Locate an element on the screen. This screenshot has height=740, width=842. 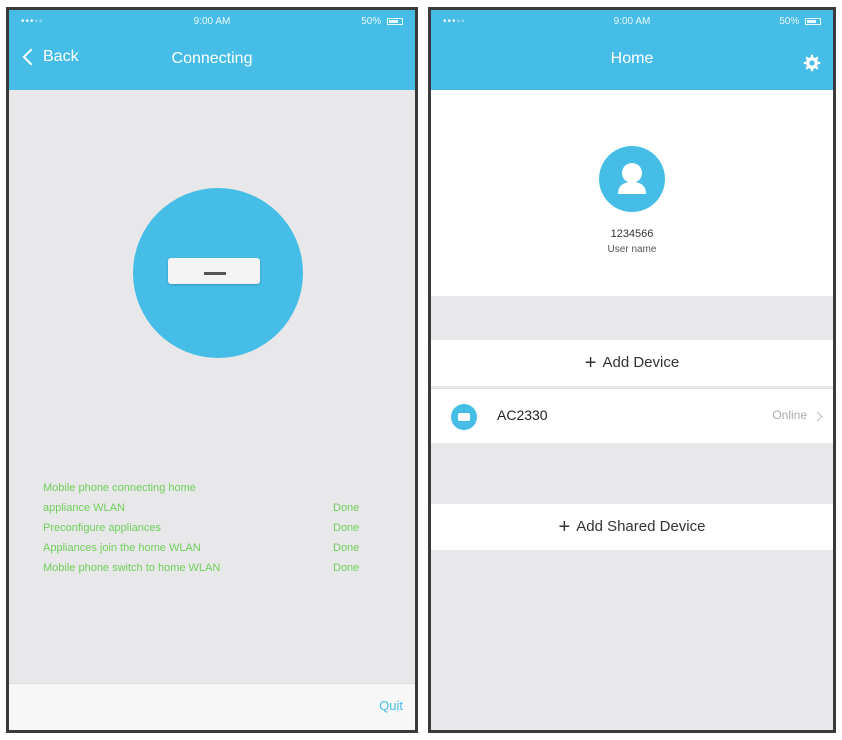
step-row: Preconfigure appliances Done is located at coordinates (213, 528).